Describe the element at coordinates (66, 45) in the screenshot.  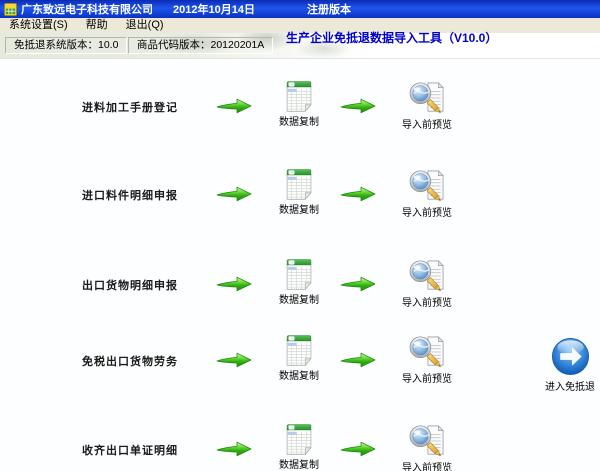
I see `system-version-label: 免抵退系统版本：10.0` at that location.